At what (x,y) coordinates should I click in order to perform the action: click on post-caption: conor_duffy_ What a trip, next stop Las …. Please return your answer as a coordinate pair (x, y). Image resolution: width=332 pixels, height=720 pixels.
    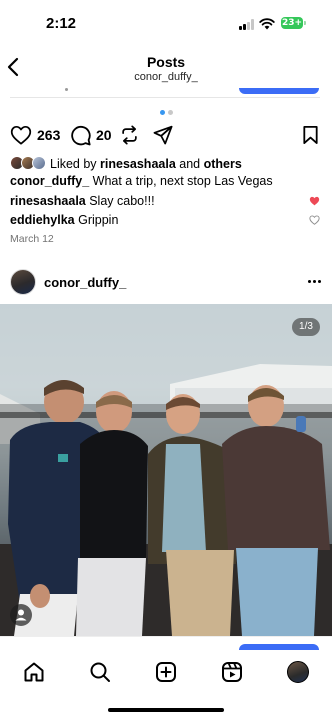
    Looking at the image, I should click on (160, 181).